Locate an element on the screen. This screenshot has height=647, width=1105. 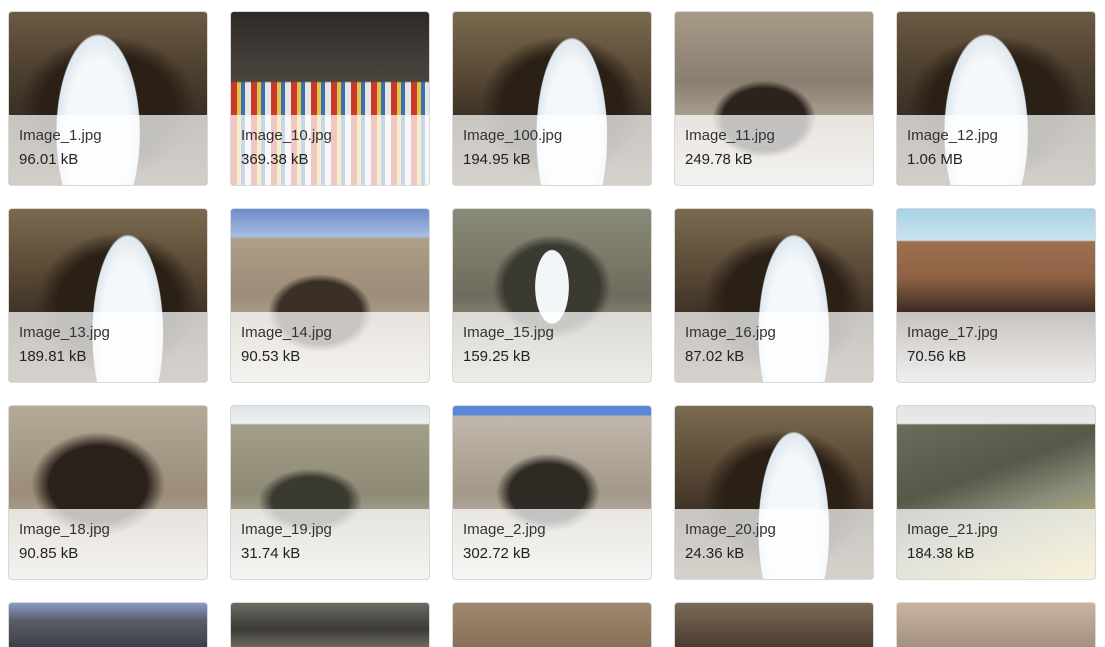
file-size: 31.74 kB is located at coordinates (271, 553).